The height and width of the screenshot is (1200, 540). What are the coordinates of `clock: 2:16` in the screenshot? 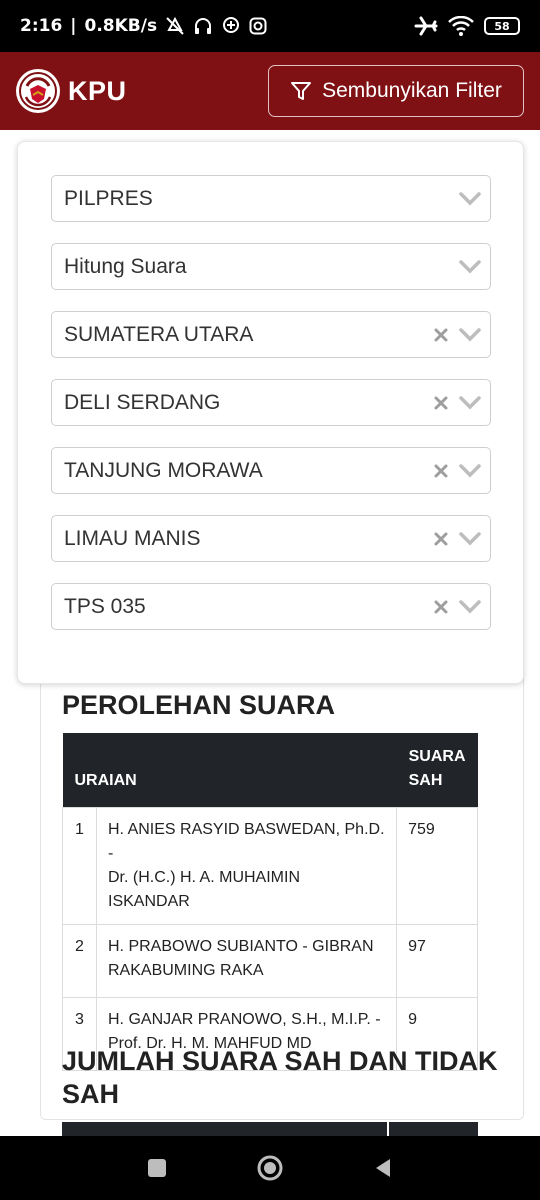 It's located at (41, 26).